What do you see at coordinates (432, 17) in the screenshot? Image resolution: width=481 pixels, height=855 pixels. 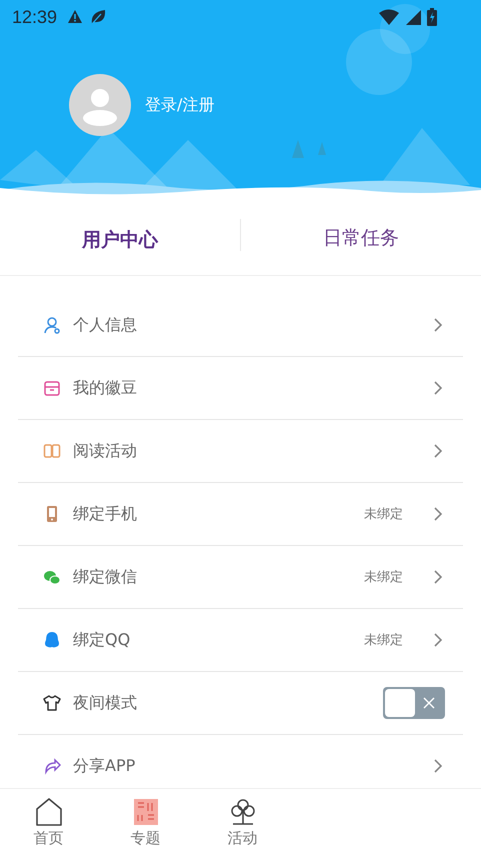 I see `battery-icon` at bounding box center [432, 17].